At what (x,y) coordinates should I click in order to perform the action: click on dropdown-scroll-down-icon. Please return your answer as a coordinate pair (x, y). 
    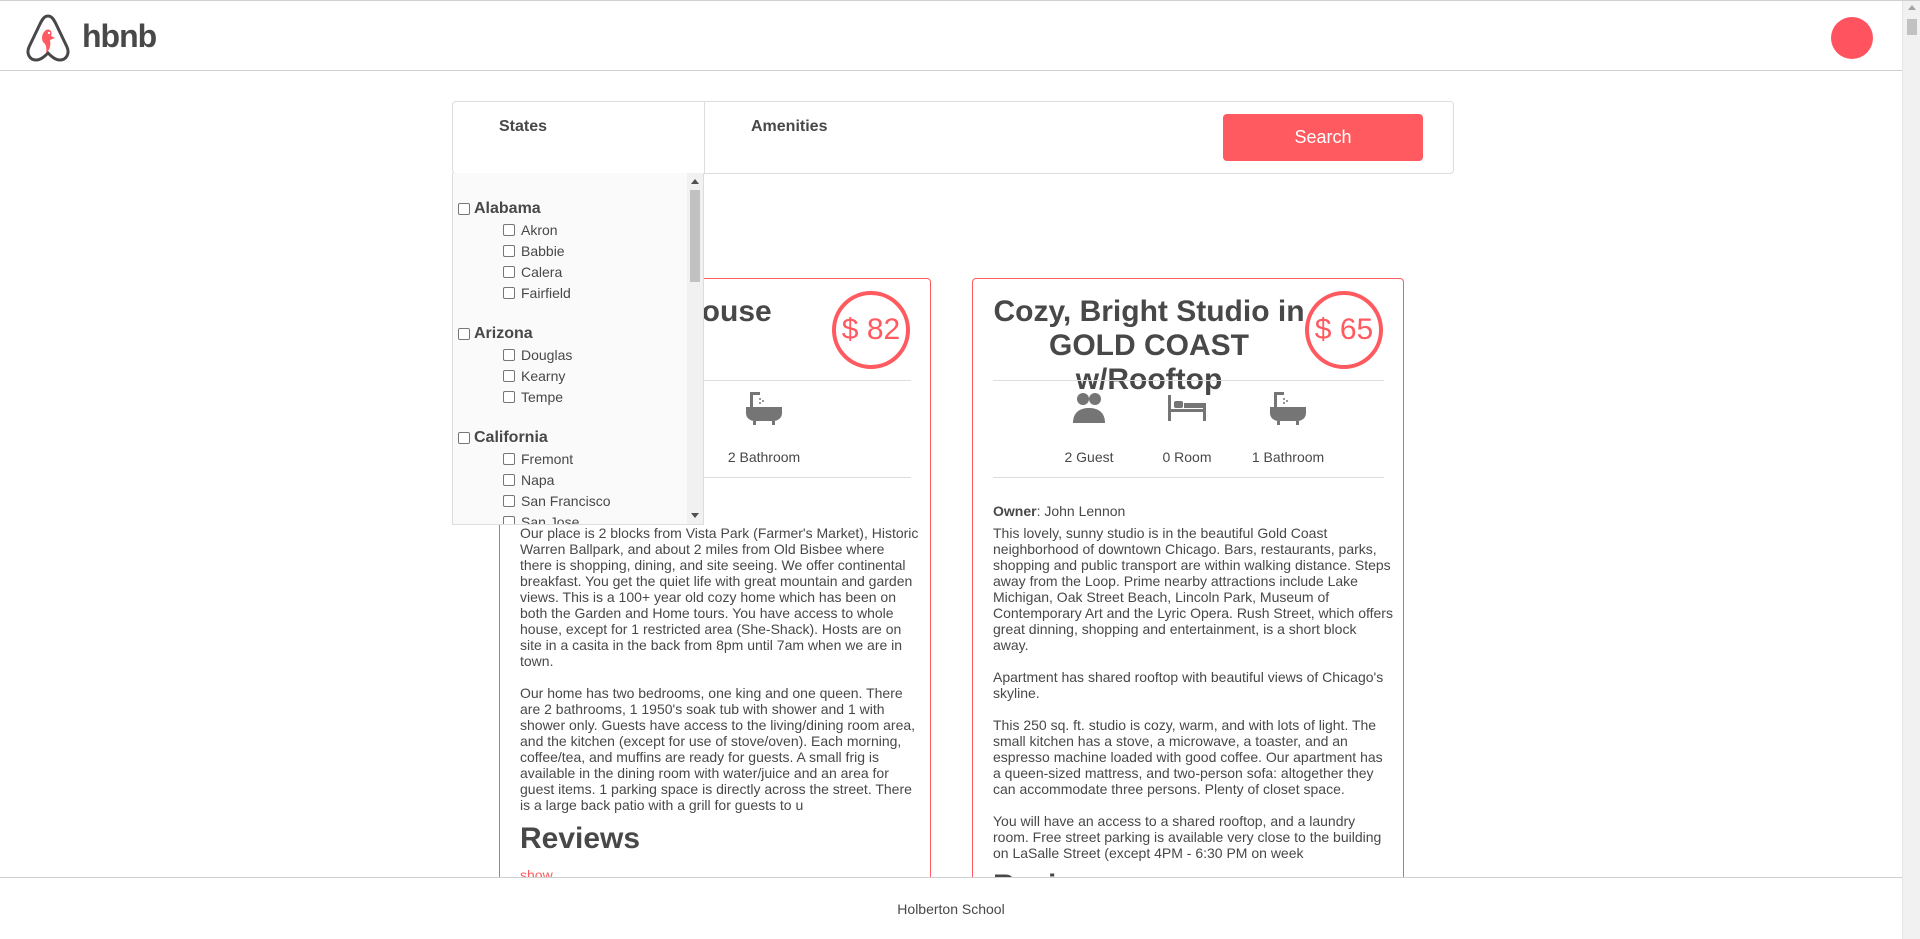
    Looking at the image, I should click on (695, 515).